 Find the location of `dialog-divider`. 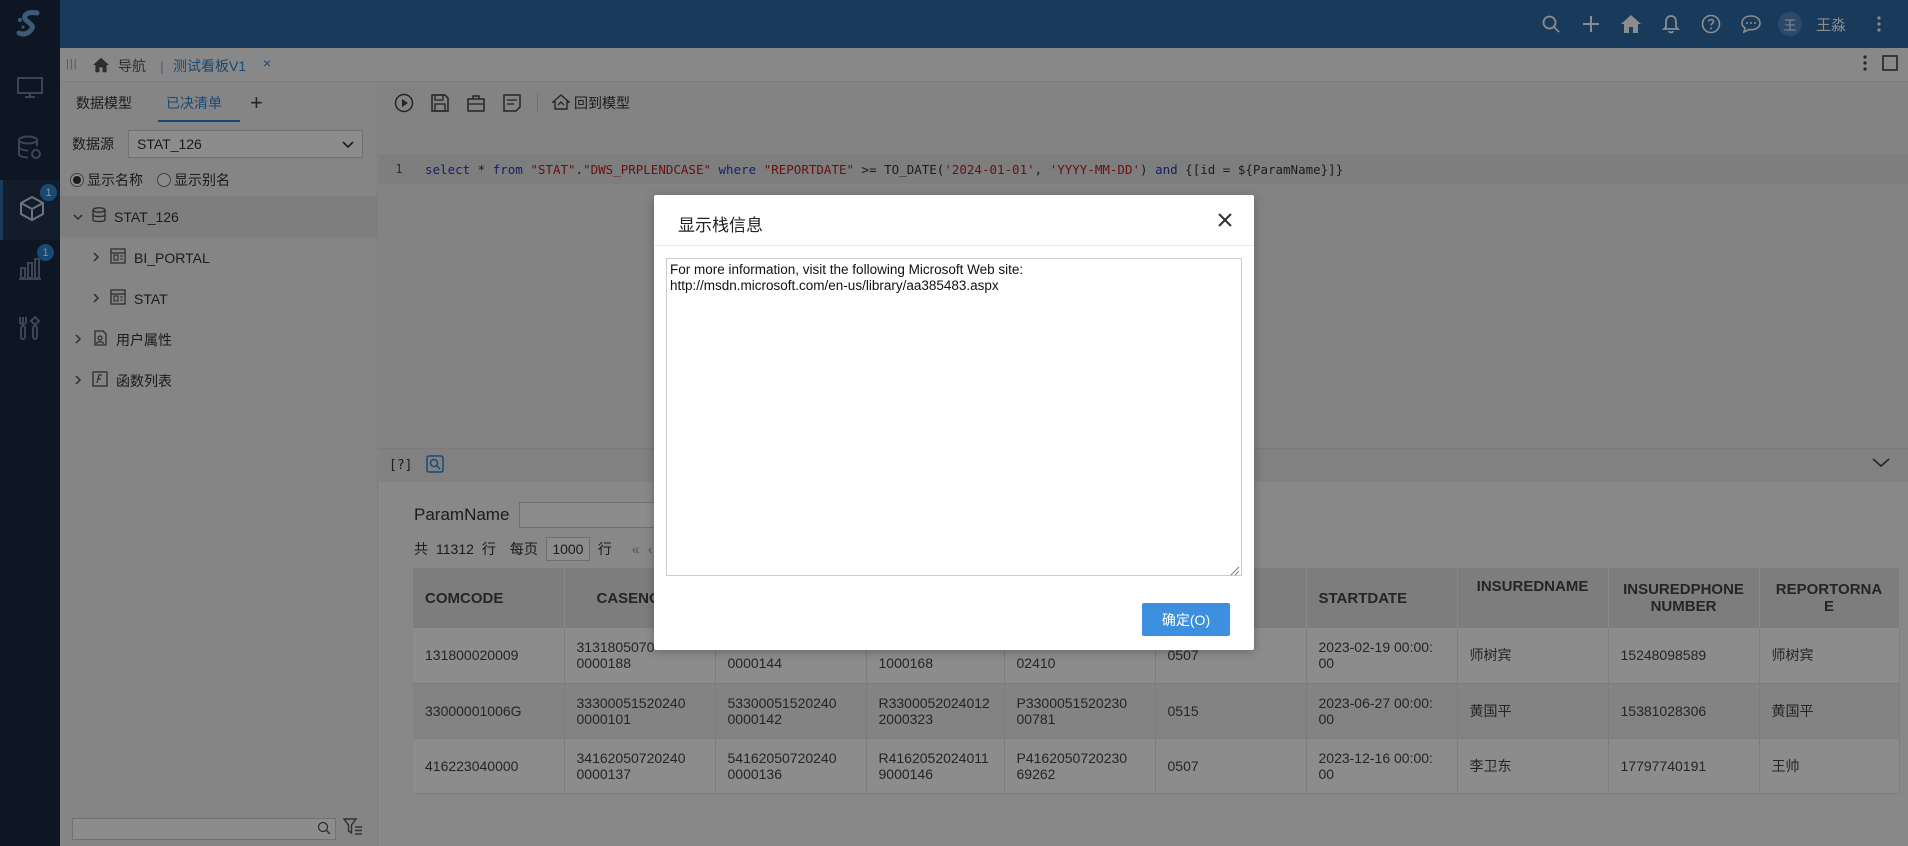

dialog-divider is located at coordinates (954, 245).